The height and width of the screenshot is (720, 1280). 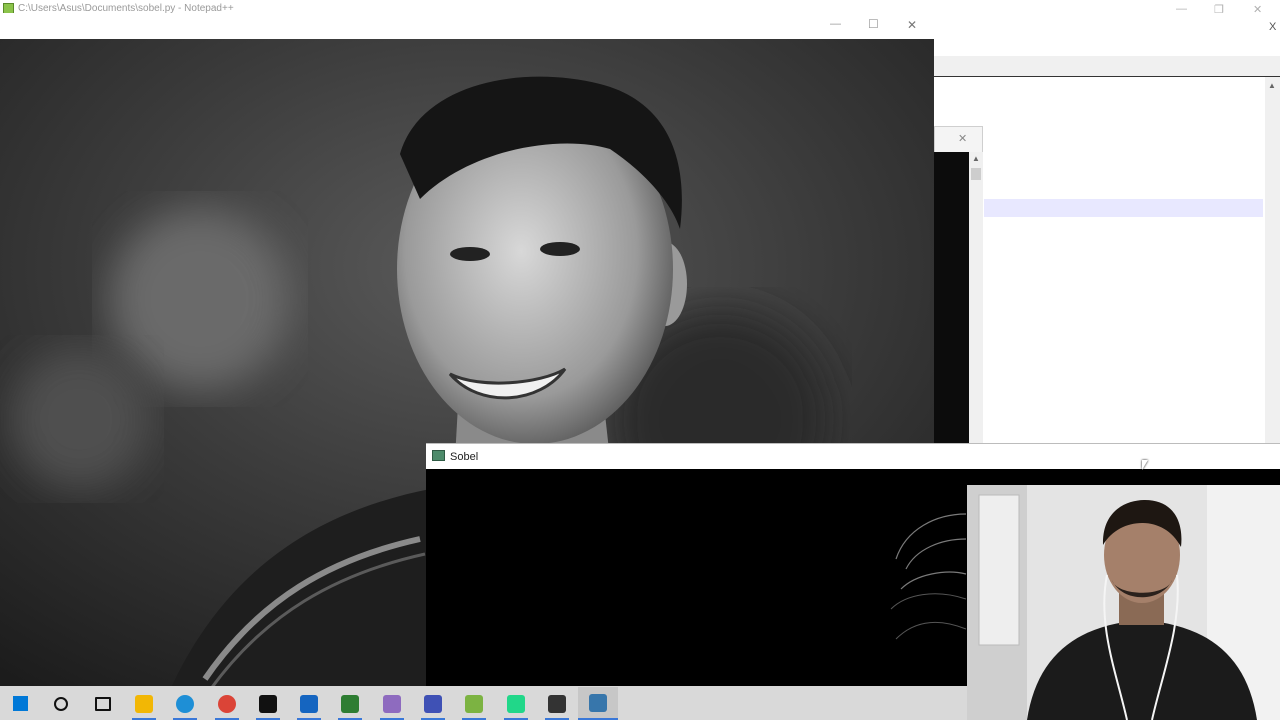 What do you see at coordinates (976, 298) in the screenshot?
I see `console-scrollbar: ▲` at bounding box center [976, 298].